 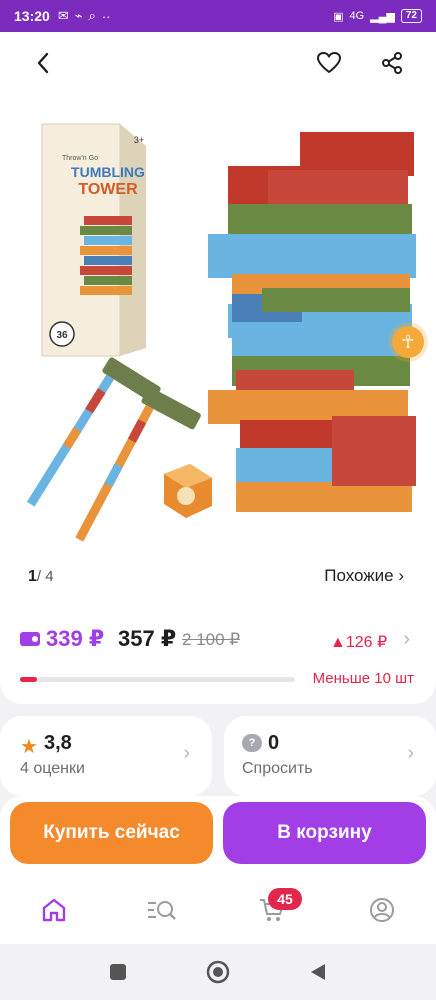 I want to click on nav-profile, so click(x=382, y=910).